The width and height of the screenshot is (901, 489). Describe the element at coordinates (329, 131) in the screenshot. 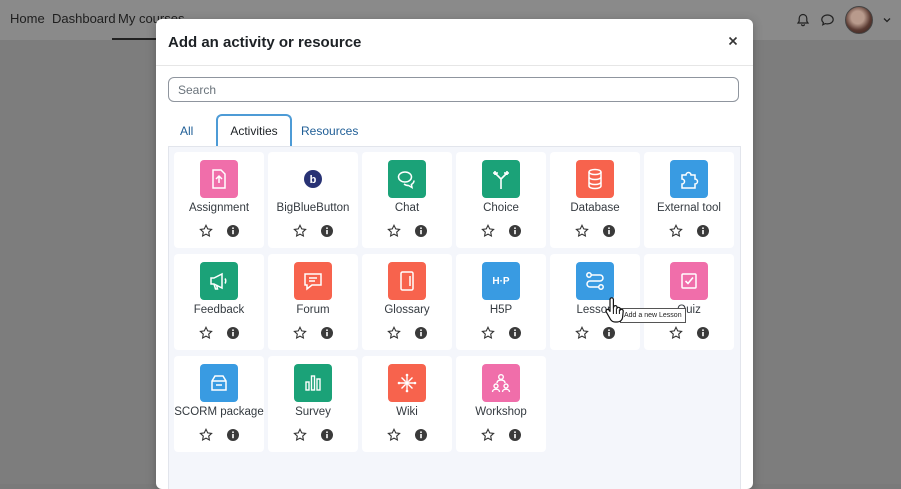

I see `tab-resources: Resources` at that location.